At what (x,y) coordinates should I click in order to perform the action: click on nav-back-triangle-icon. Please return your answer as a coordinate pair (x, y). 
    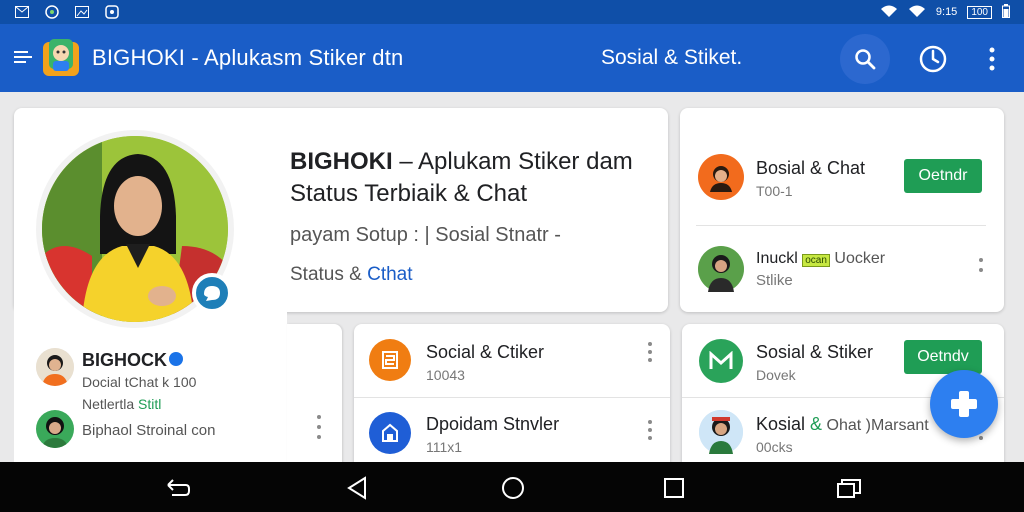
    Looking at the image, I should click on (357, 488).